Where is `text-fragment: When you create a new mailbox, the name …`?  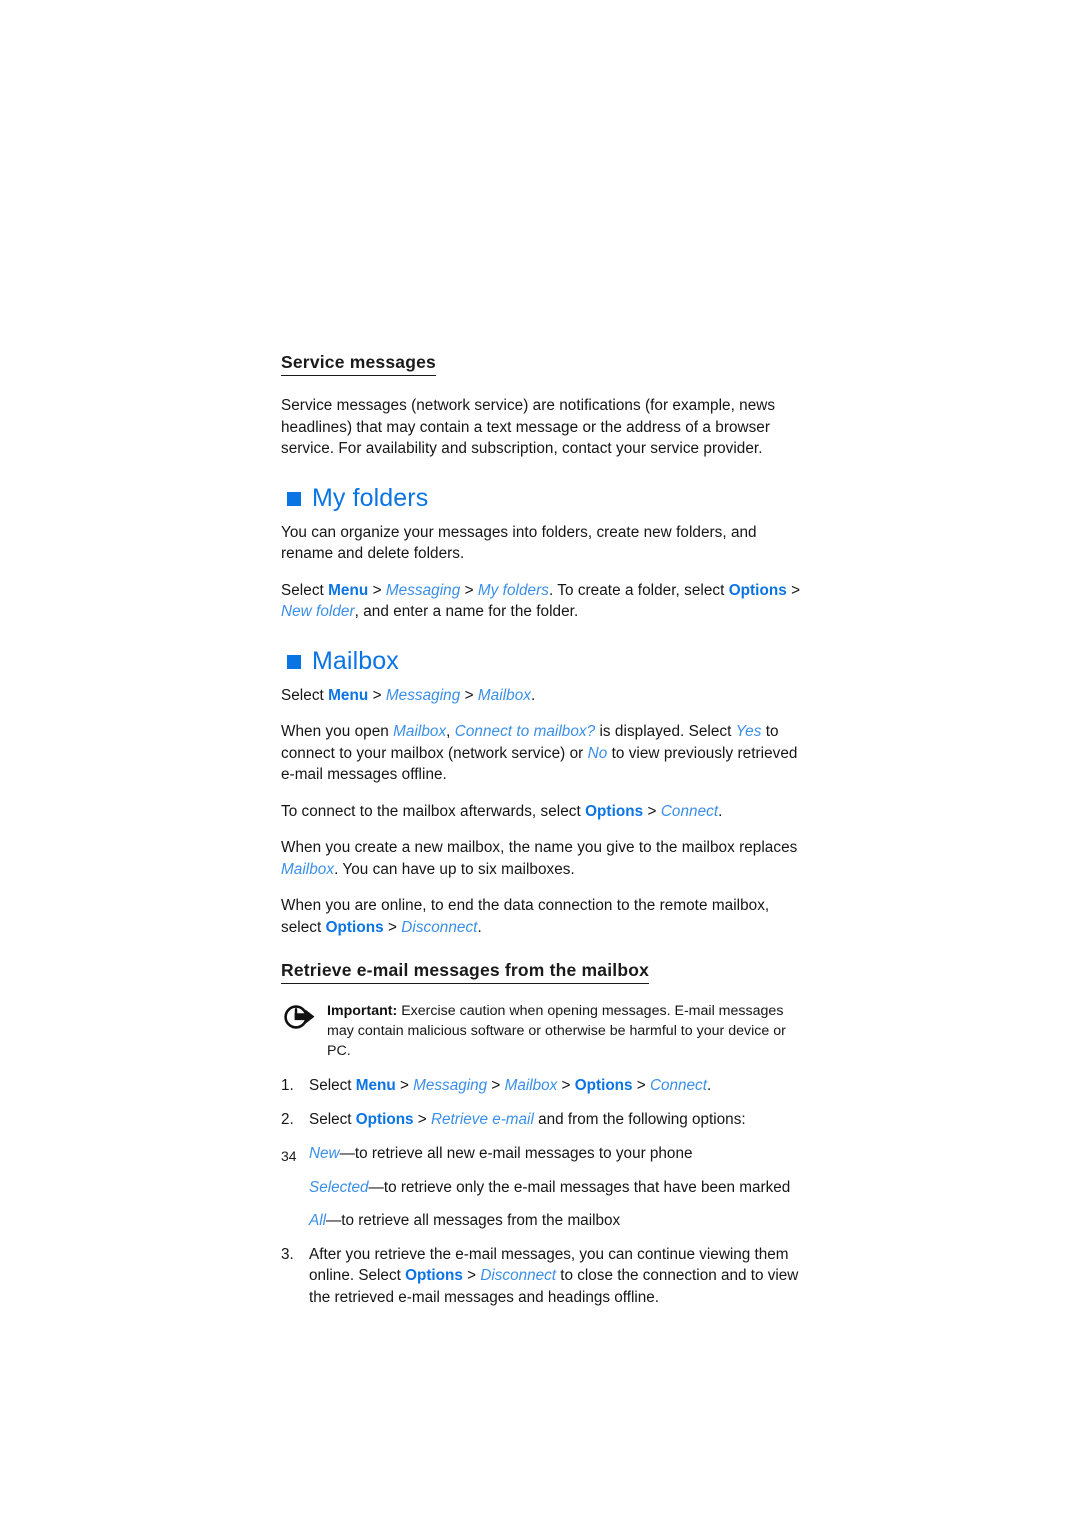
text-fragment: When you create a new mailbox, the name … is located at coordinates (539, 847).